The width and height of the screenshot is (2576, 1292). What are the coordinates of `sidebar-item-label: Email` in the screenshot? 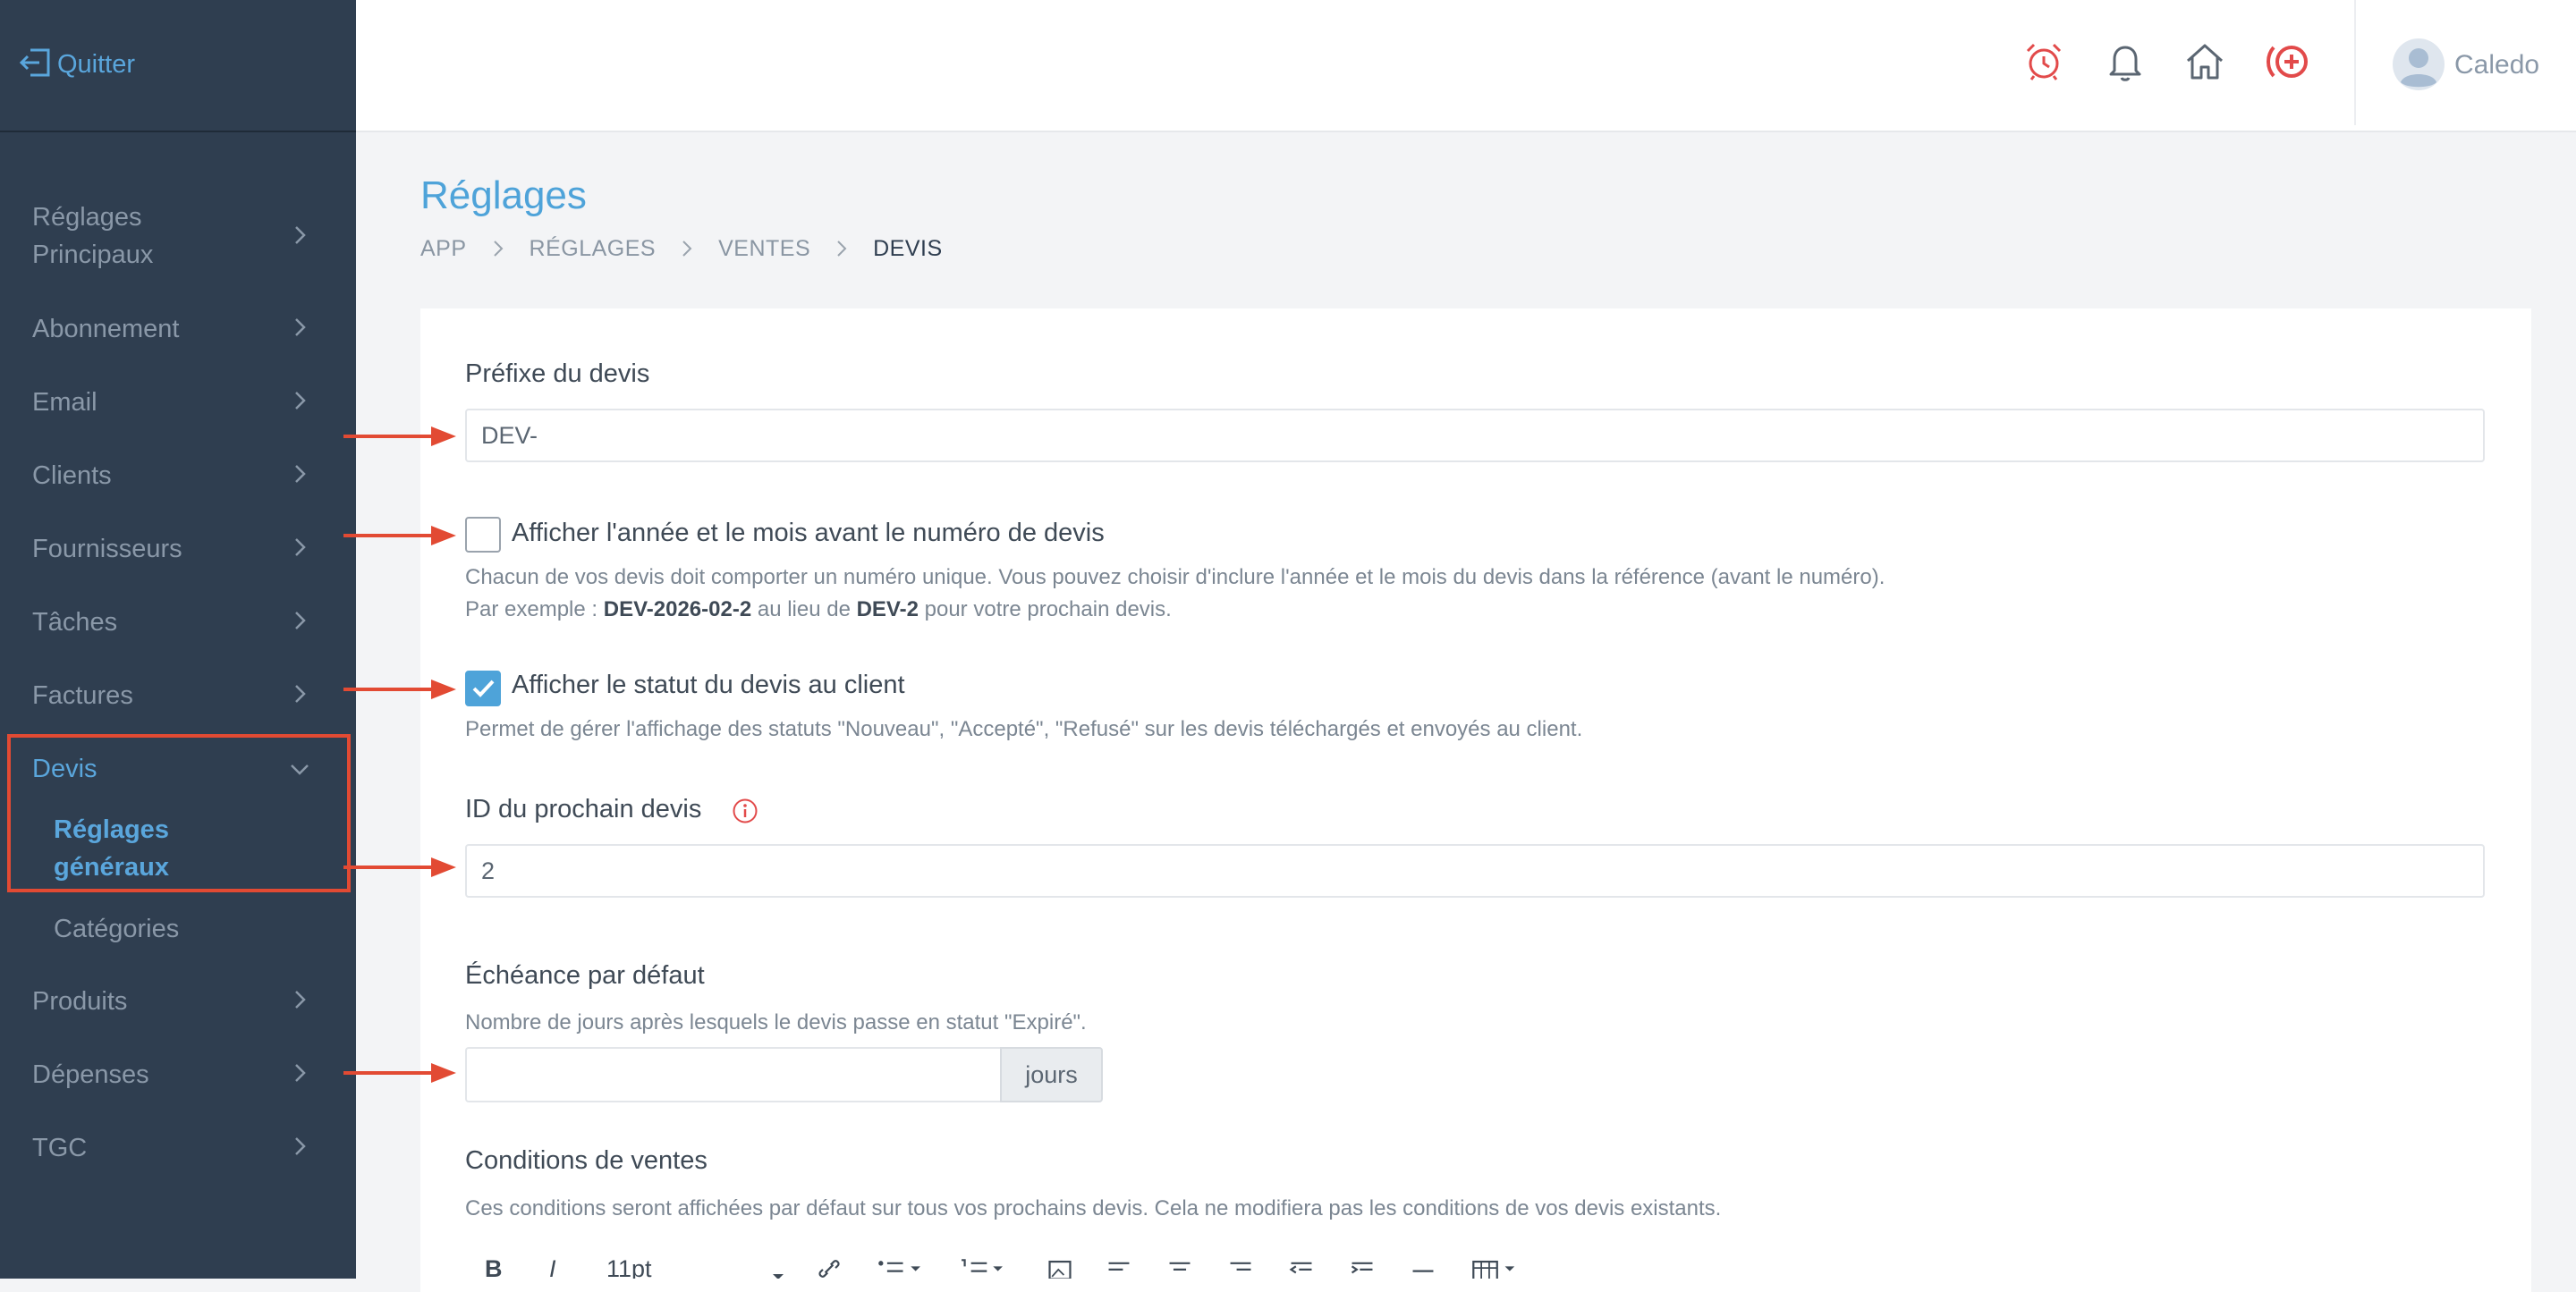 It's located at (64, 402).